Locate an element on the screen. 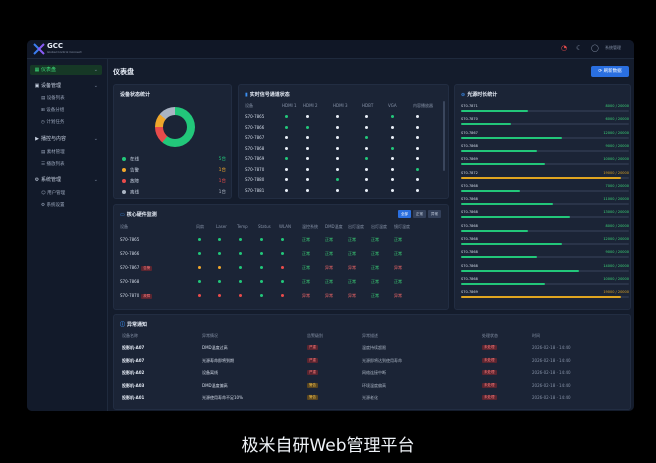 The image size is (656, 463). device-status-card: 设备状态统计 在线 5台 告警 1台 故障 1台 离线 1台 is located at coordinates (172, 141).